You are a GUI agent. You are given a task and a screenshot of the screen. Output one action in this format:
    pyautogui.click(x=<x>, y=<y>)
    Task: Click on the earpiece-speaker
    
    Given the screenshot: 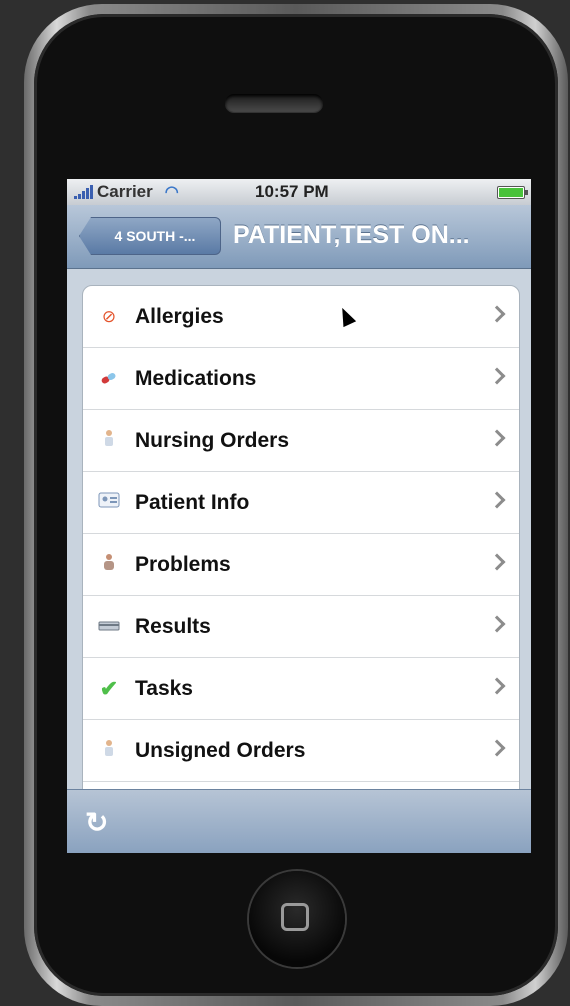 What is the action you would take?
    pyautogui.click(x=274, y=103)
    